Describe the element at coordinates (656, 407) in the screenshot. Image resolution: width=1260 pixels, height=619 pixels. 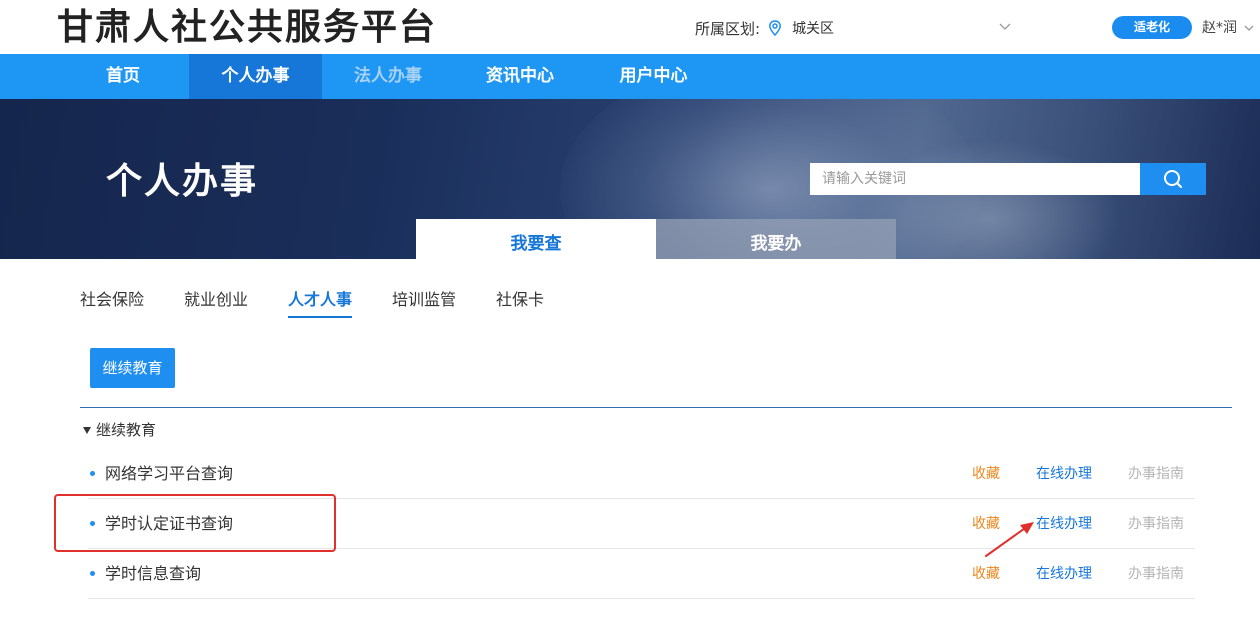
I see `section-divider` at that location.